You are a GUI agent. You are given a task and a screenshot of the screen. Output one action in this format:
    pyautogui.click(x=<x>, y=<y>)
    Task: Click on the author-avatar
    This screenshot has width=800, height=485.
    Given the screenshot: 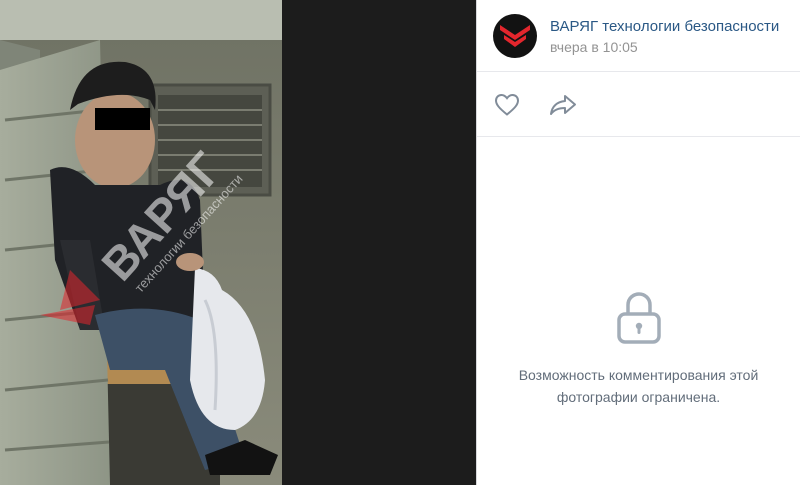 What is the action you would take?
    pyautogui.click(x=515, y=36)
    